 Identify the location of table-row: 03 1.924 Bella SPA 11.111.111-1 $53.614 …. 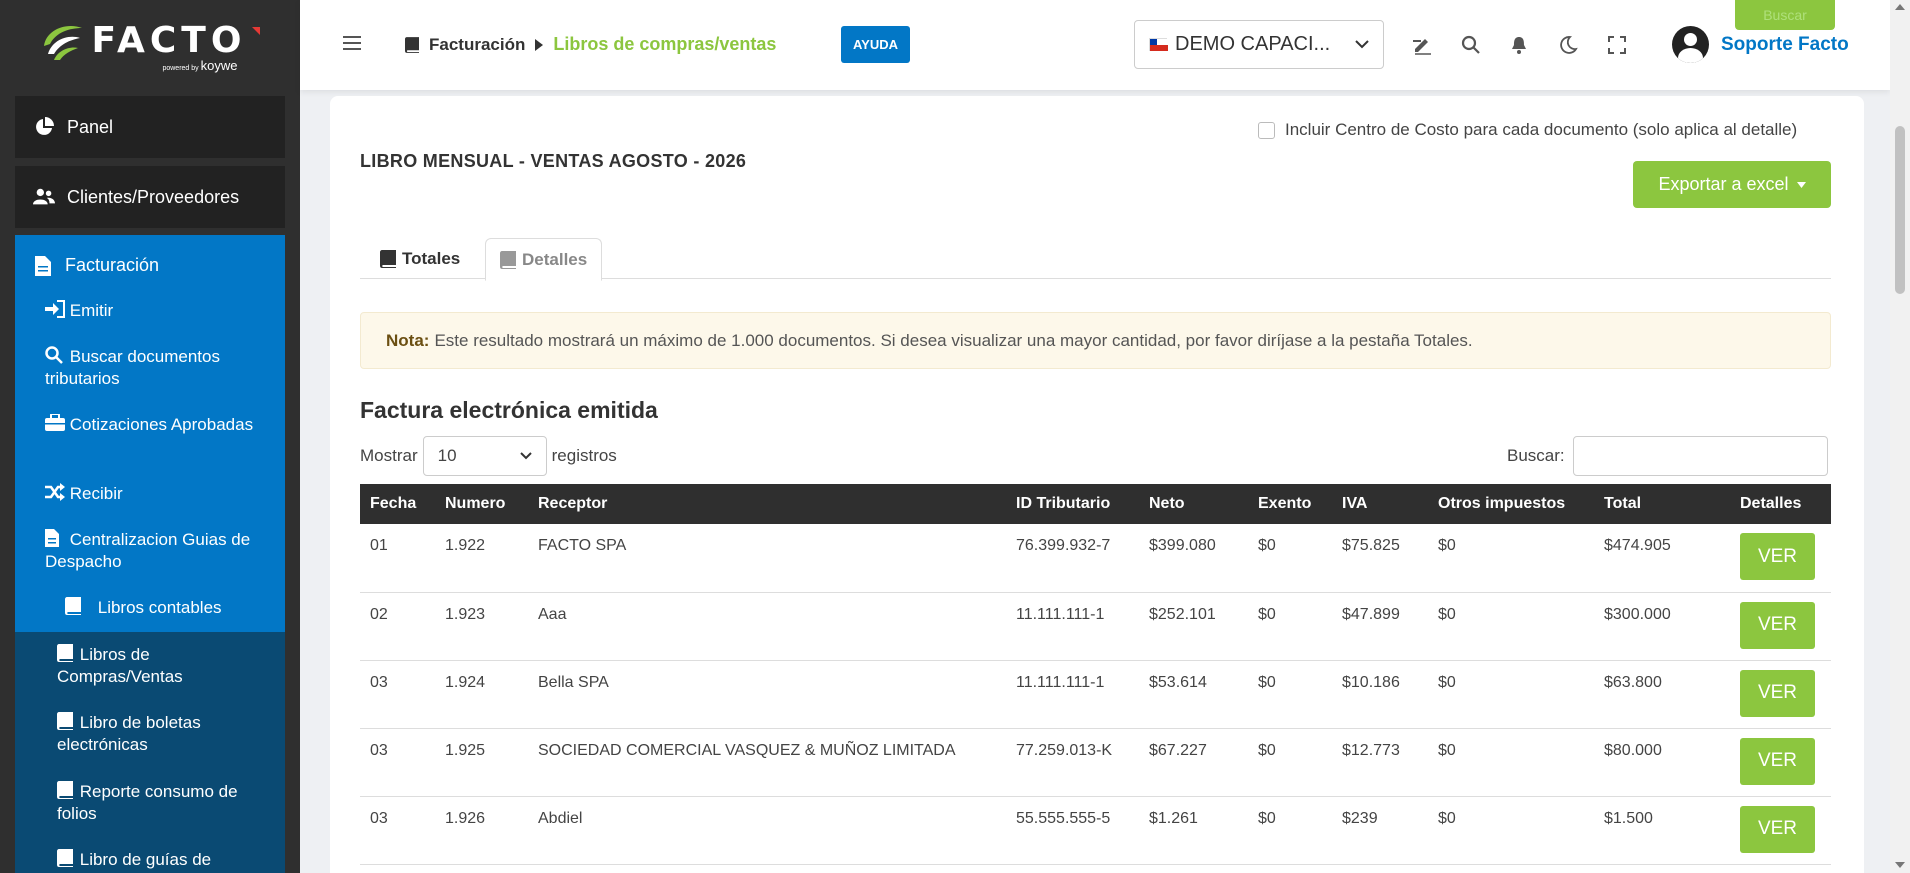
(1095, 694).